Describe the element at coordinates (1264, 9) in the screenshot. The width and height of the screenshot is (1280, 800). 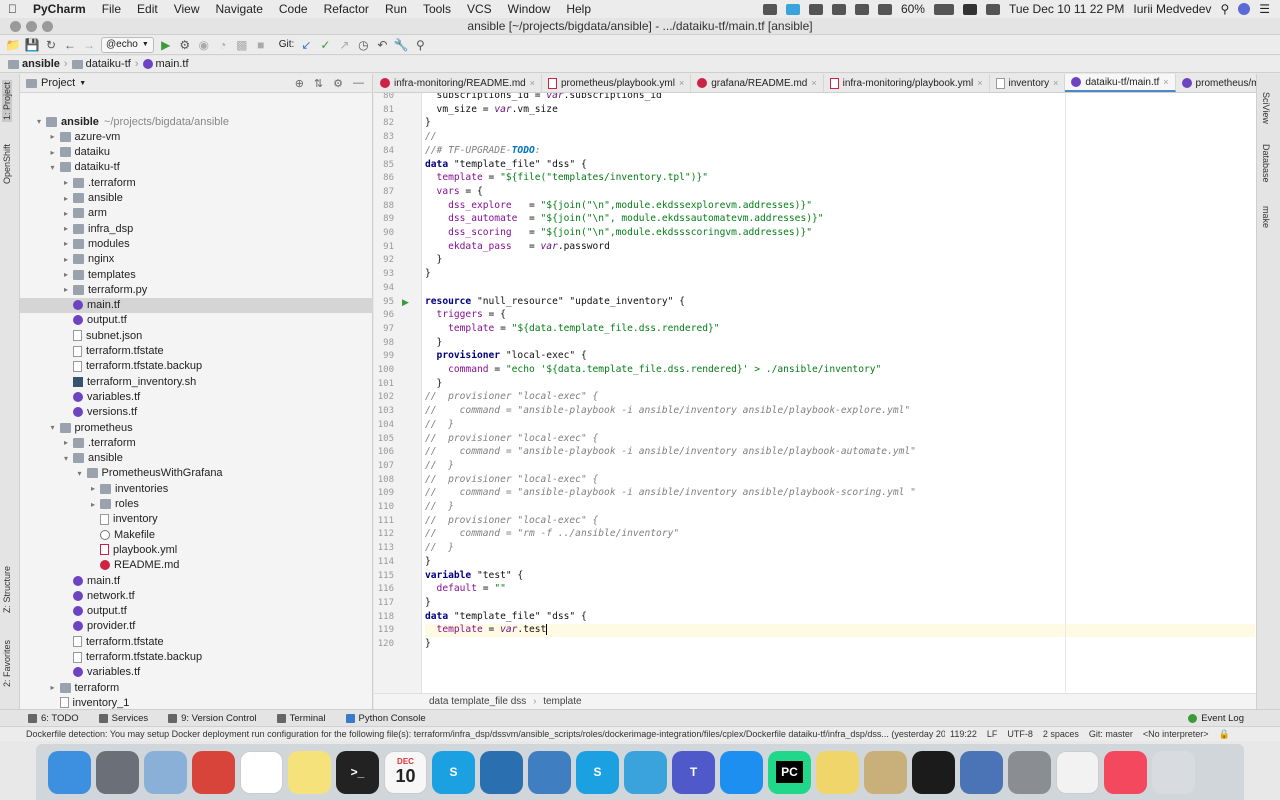
I see `notification-center-icon: ☰` at that location.